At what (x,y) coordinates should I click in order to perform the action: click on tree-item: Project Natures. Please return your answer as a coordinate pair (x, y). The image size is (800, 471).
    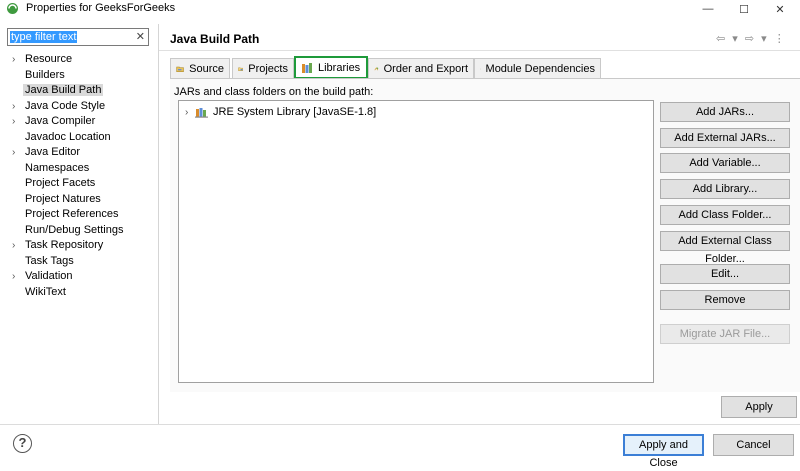
    Looking at the image, I should click on (79, 200).